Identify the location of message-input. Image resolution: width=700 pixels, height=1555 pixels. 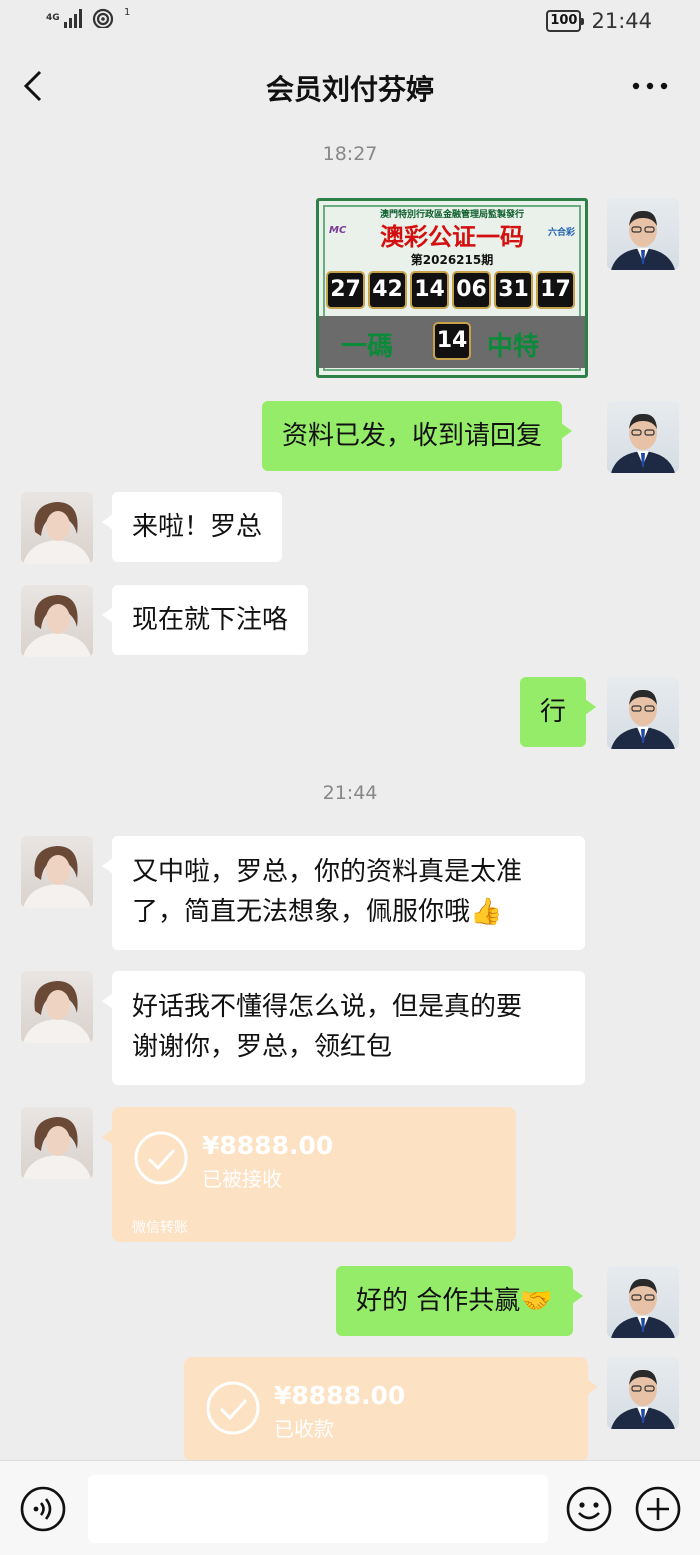
(318, 1509).